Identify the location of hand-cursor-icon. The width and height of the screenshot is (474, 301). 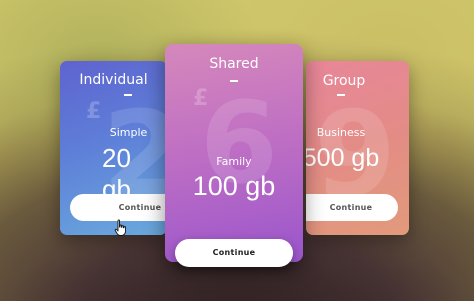
(120, 227).